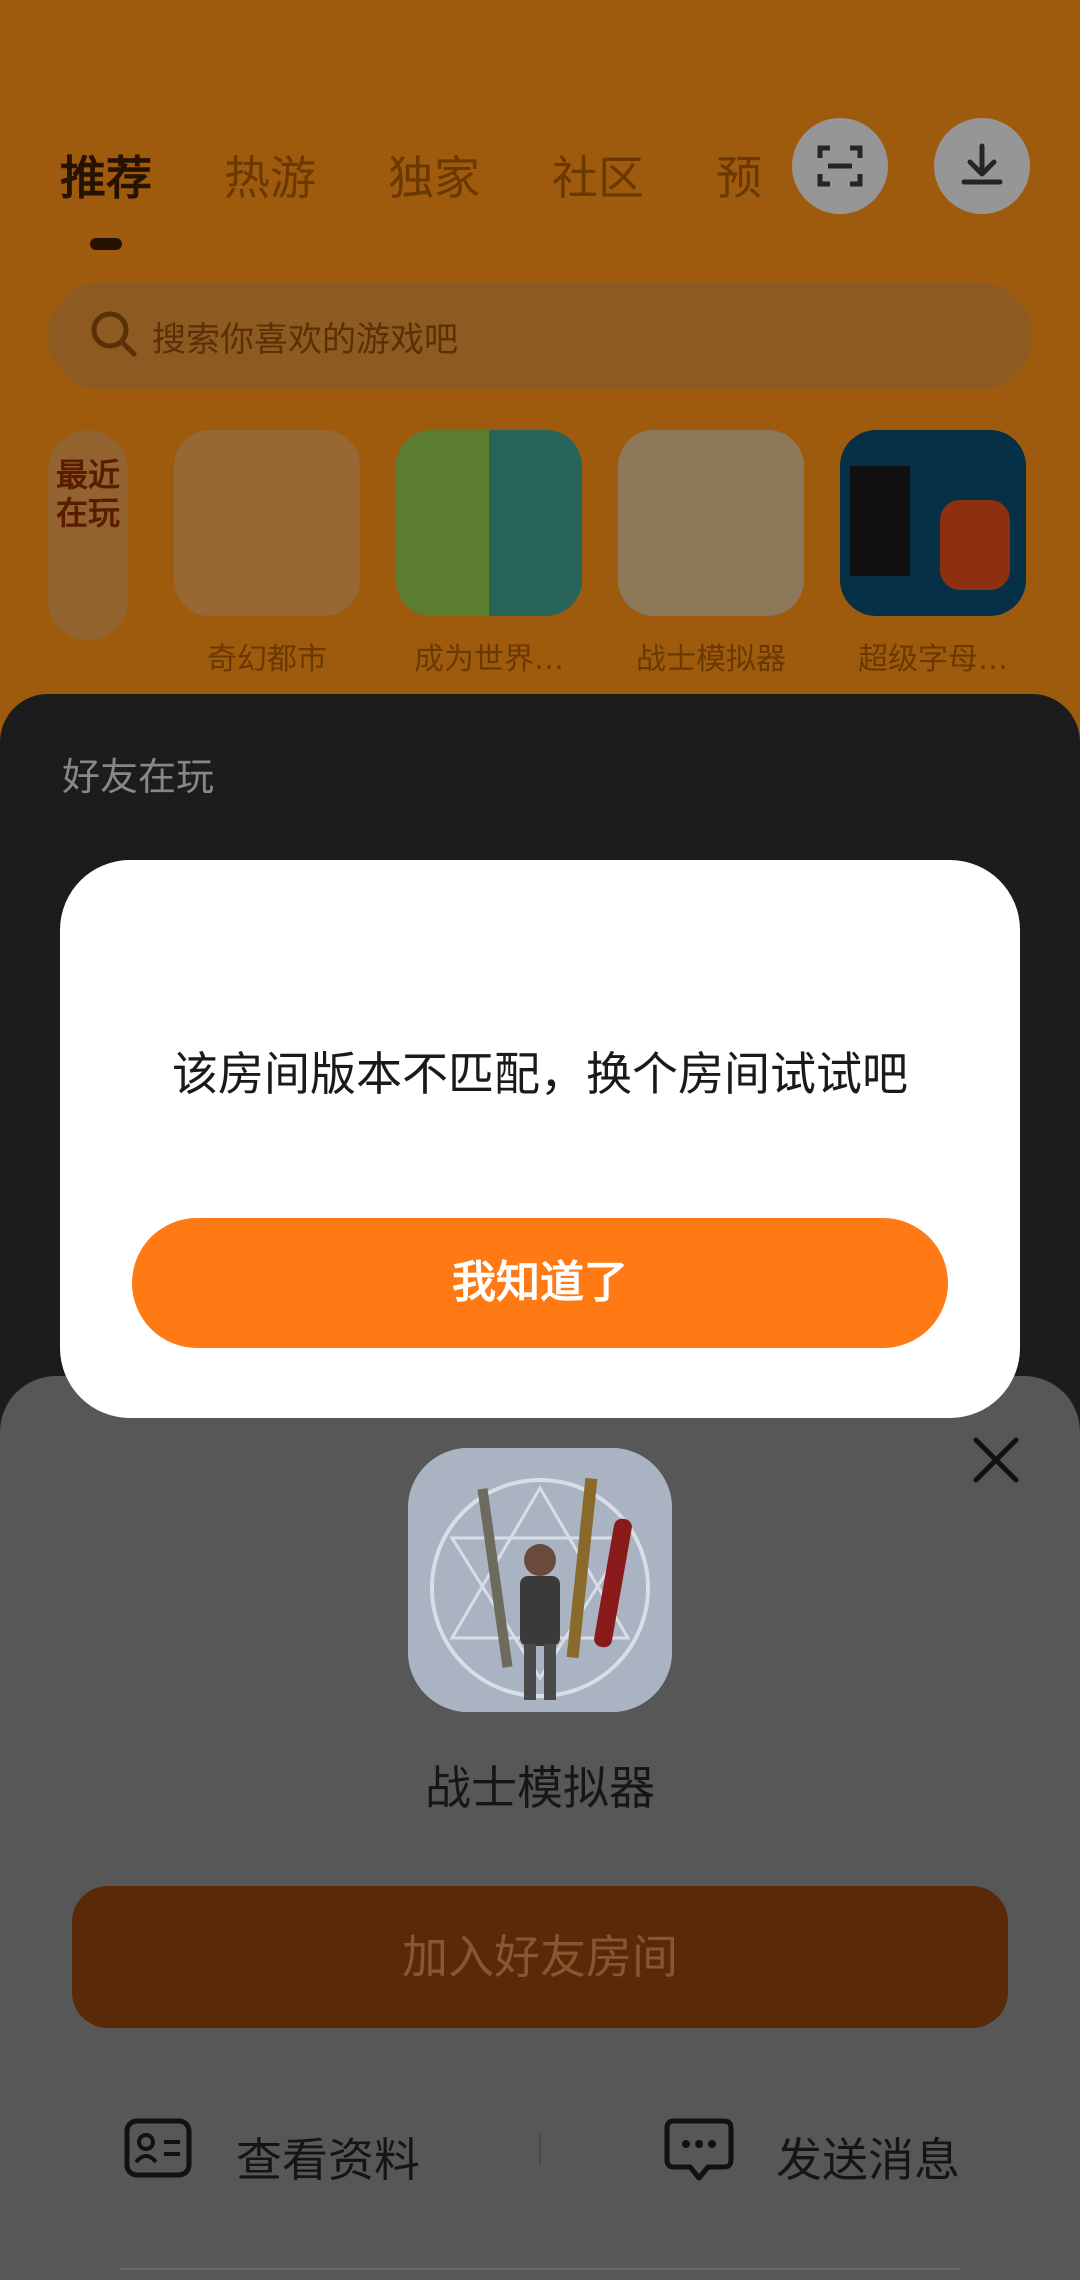 This screenshot has width=1080, height=2280. I want to click on view-profile-label: 查看资料, so click(328, 2160).